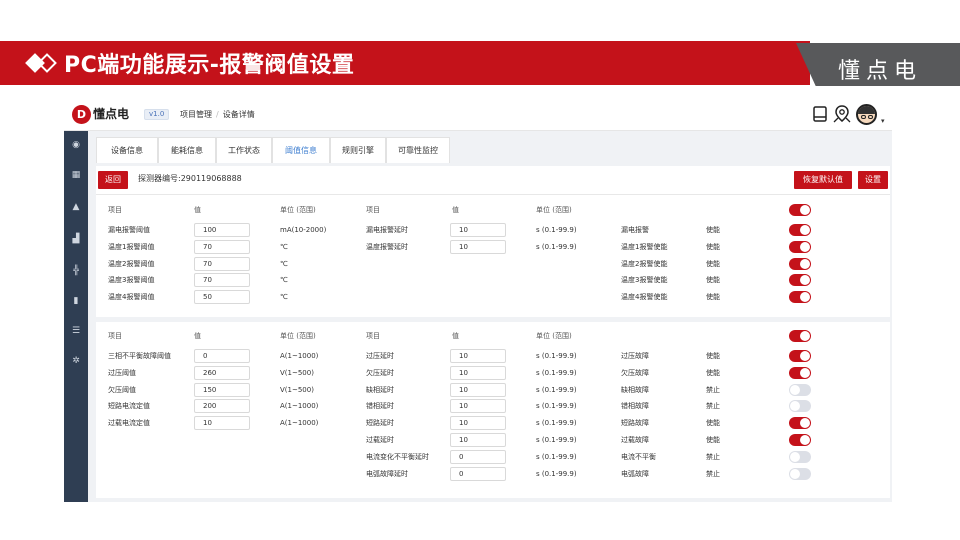 This screenshot has width=960, height=540. What do you see at coordinates (635, 423) in the screenshot?
I see `enable-label: 短路故障` at bounding box center [635, 423].